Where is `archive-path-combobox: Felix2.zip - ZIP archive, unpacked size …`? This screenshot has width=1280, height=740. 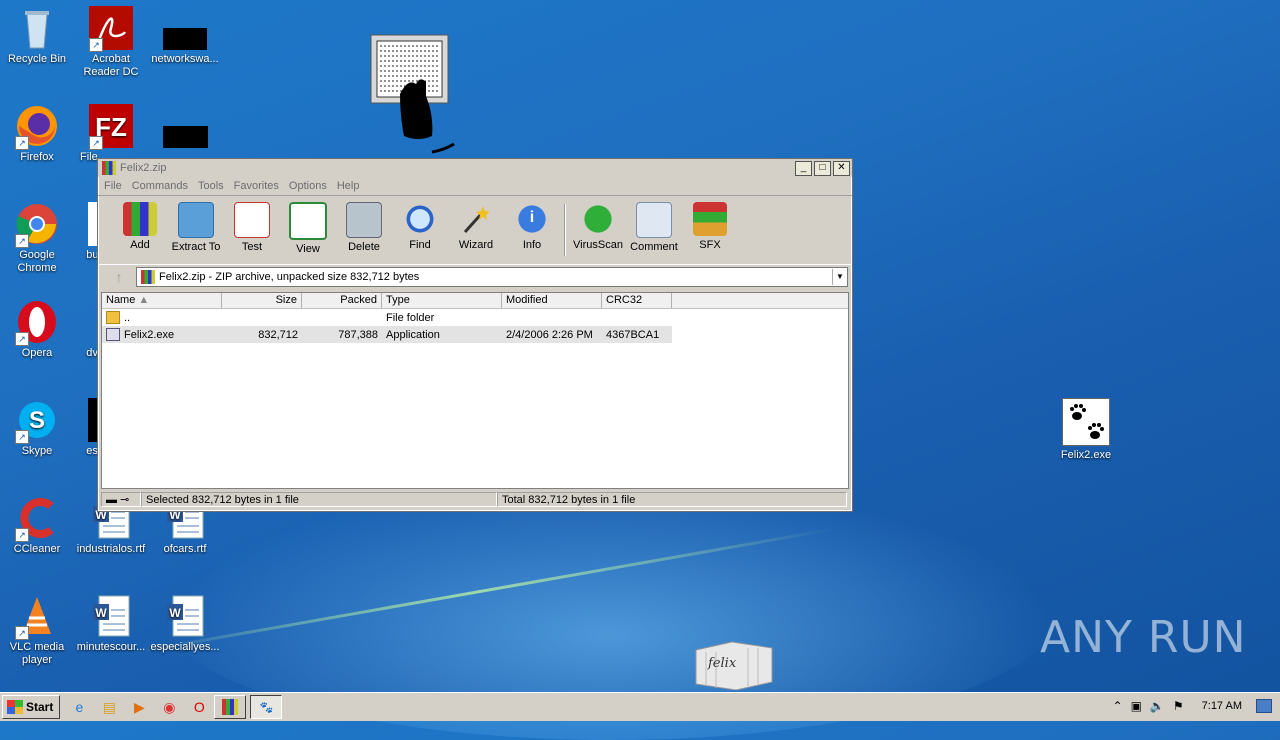 archive-path-combobox: Felix2.zip - ZIP archive, unpacked size … is located at coordinates (492, 277).